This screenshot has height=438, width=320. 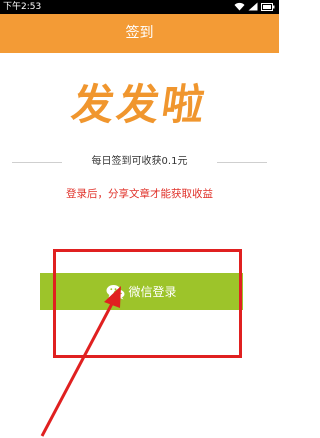 I want to click on reward-text: 每日签到可收获0.1元, so click(x=139, y=161).